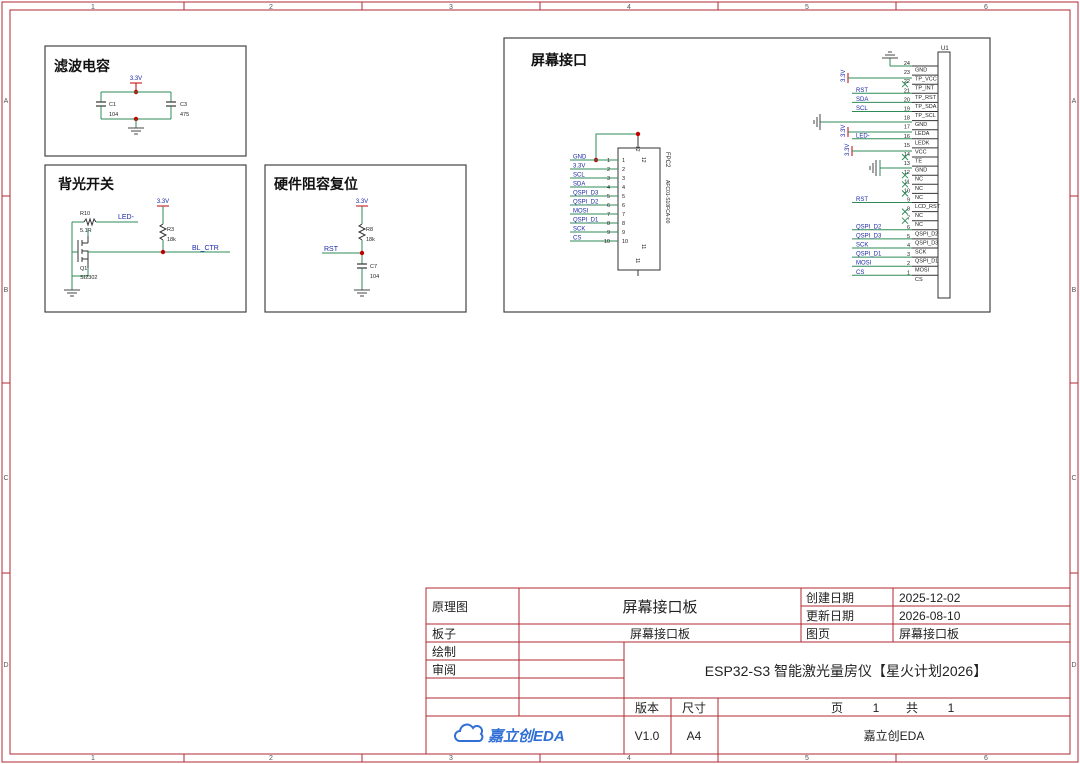 The image size is (1080, 764). What do you see at coordinates (926, 234) in the screenshot?
I see `u1-pin-name: QSPI_D2` at bounding box center [926, 234].